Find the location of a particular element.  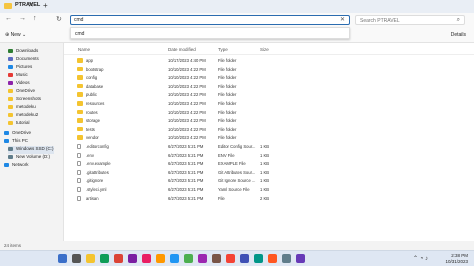

file-row: .env 6/27/2023 5:21 PM ENV File 1 KB is located at coordinates (269, 156).